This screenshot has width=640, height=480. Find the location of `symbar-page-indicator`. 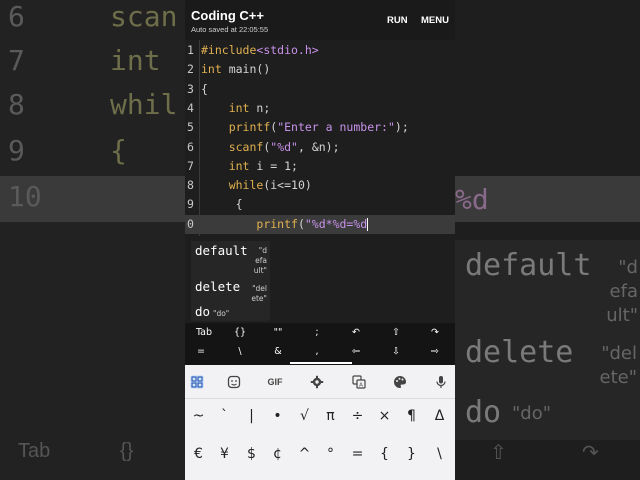

symbar-page-indicator is located at coordinates (321, 363).